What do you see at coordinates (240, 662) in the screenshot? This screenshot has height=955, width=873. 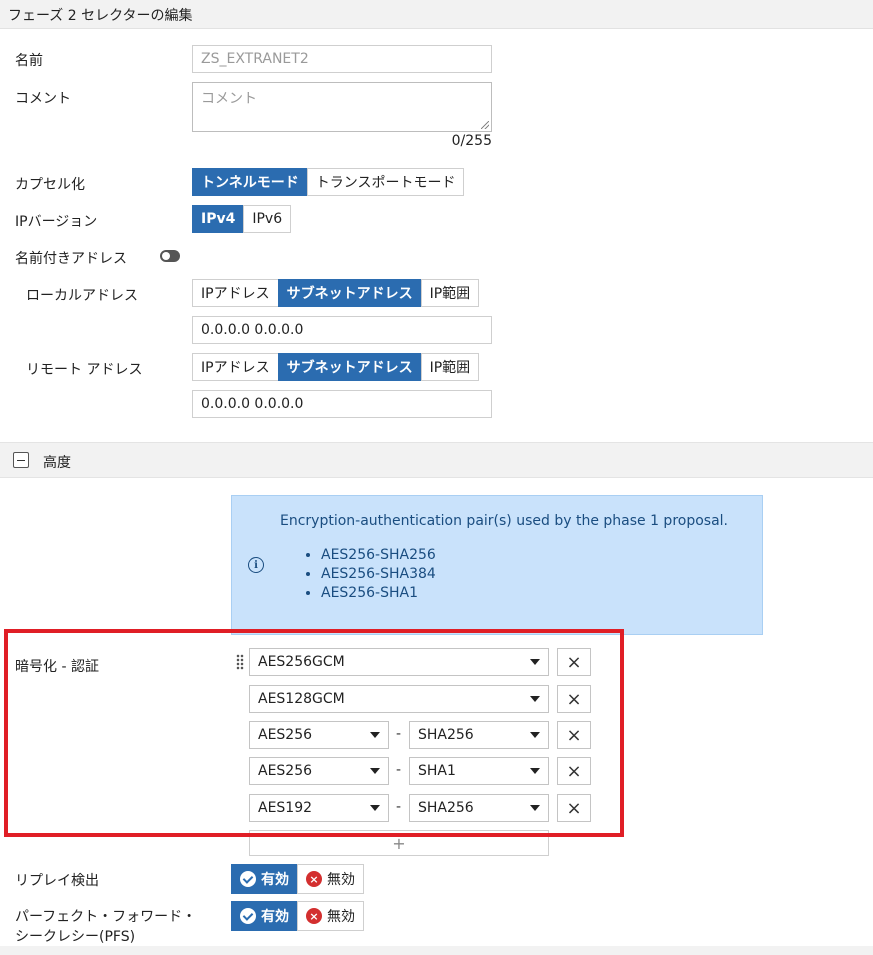 I see `drag-handle-icon` at bounding box center [240, 662].